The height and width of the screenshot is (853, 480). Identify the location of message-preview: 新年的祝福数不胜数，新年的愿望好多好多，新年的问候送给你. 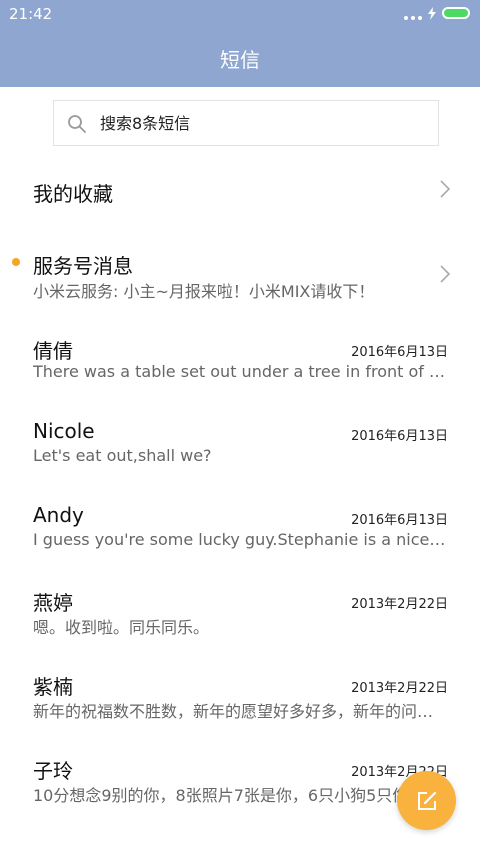
(241, 711).